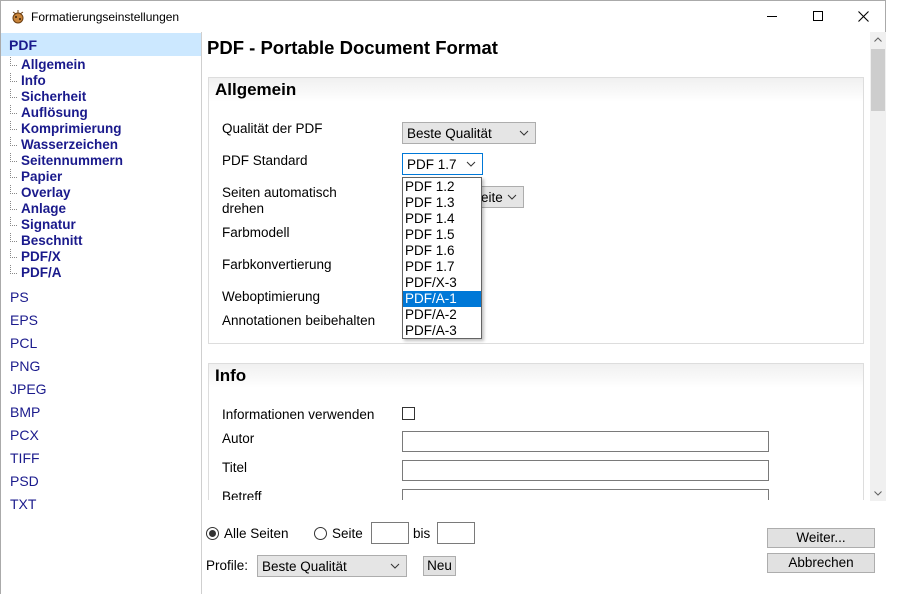 This screenshot has width=897, height=601. What do you see at coordinates (352, 47) in the screenshot?
I see `page-title: PDF - Portable Document Format` at bounding box center [352, 47].